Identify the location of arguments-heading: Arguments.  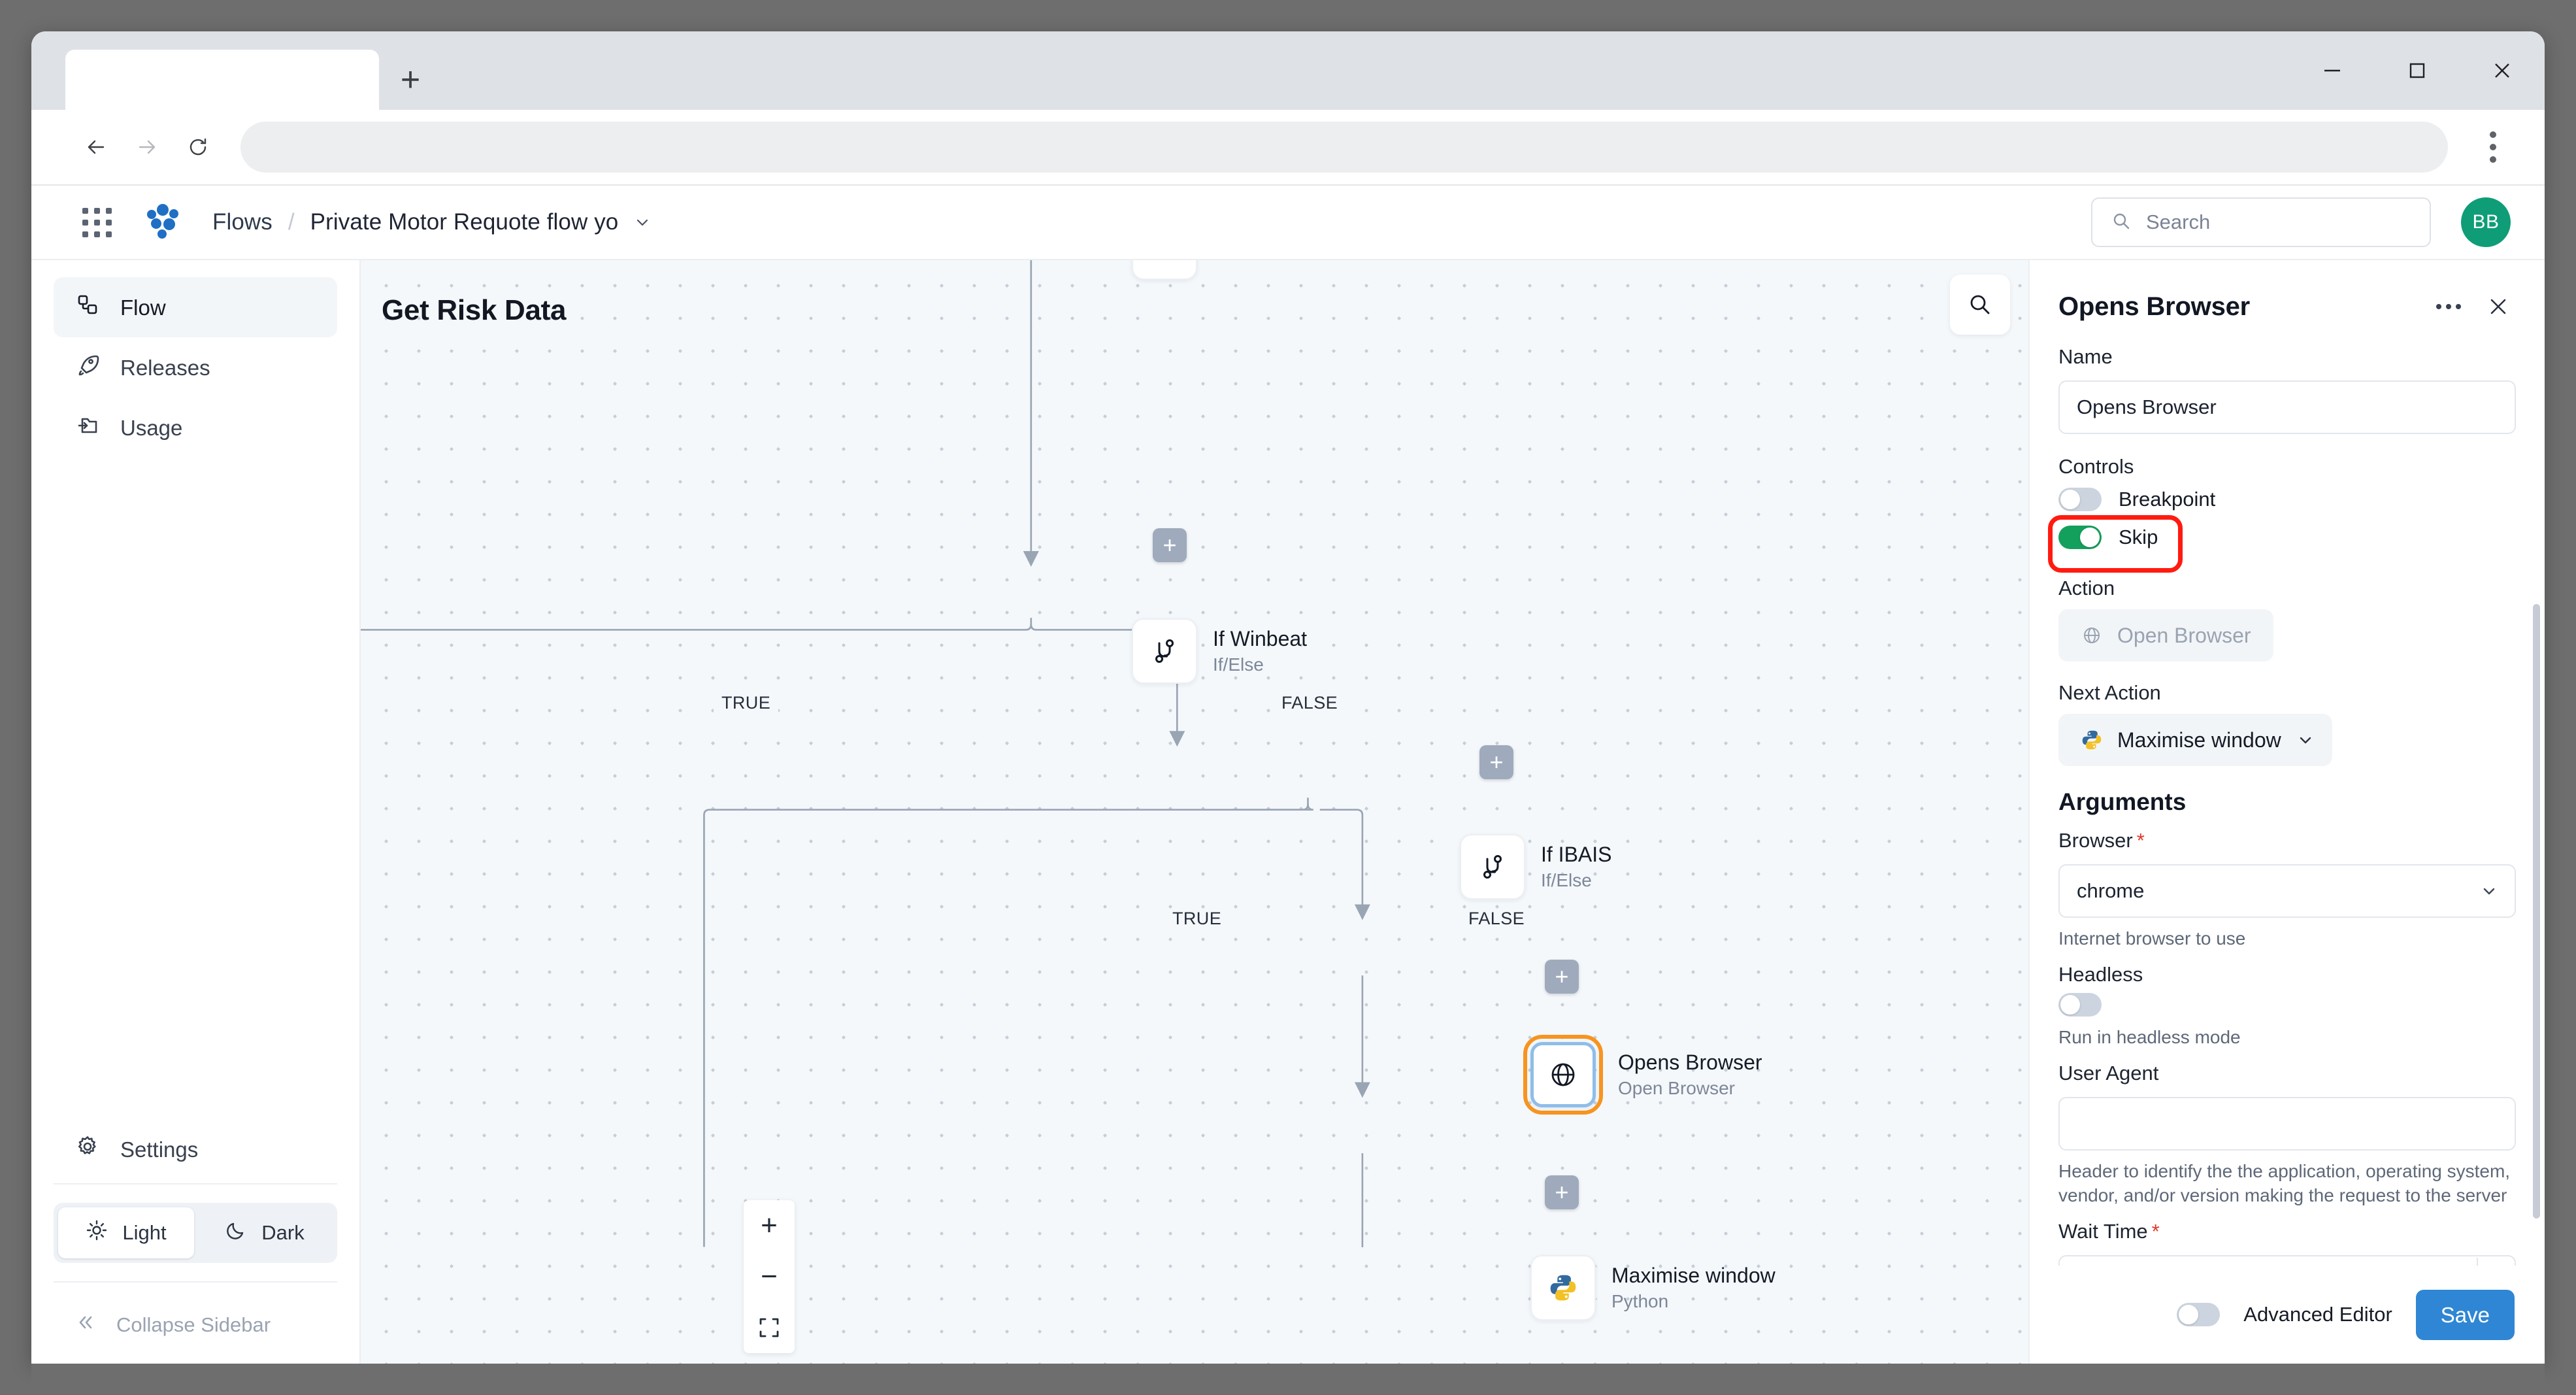
(2122, 801).